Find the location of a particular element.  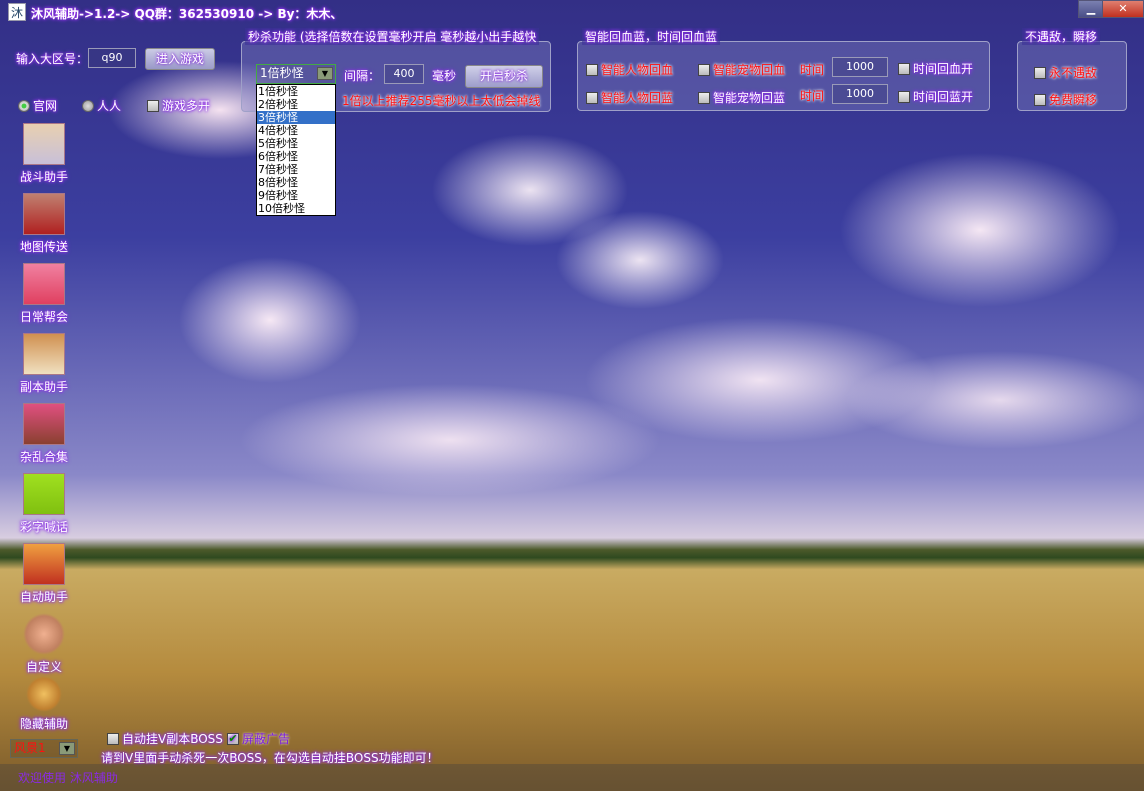

seckill-title: 秒杀功能 (选择倍数在设置毫秒开启 毫秒越小出手越快 is located at coordinates (392, 36).